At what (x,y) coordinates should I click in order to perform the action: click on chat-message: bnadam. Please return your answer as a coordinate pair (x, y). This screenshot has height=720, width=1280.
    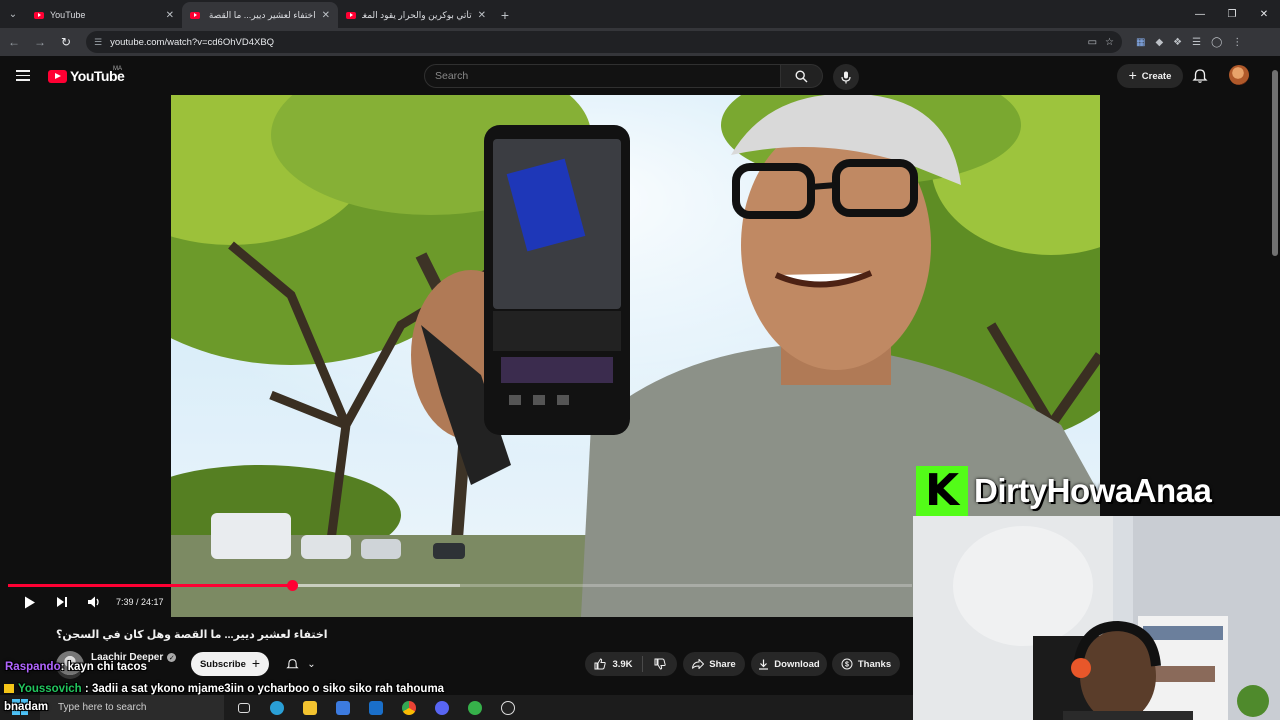
    Looking at the image, I should click on (26, 707).